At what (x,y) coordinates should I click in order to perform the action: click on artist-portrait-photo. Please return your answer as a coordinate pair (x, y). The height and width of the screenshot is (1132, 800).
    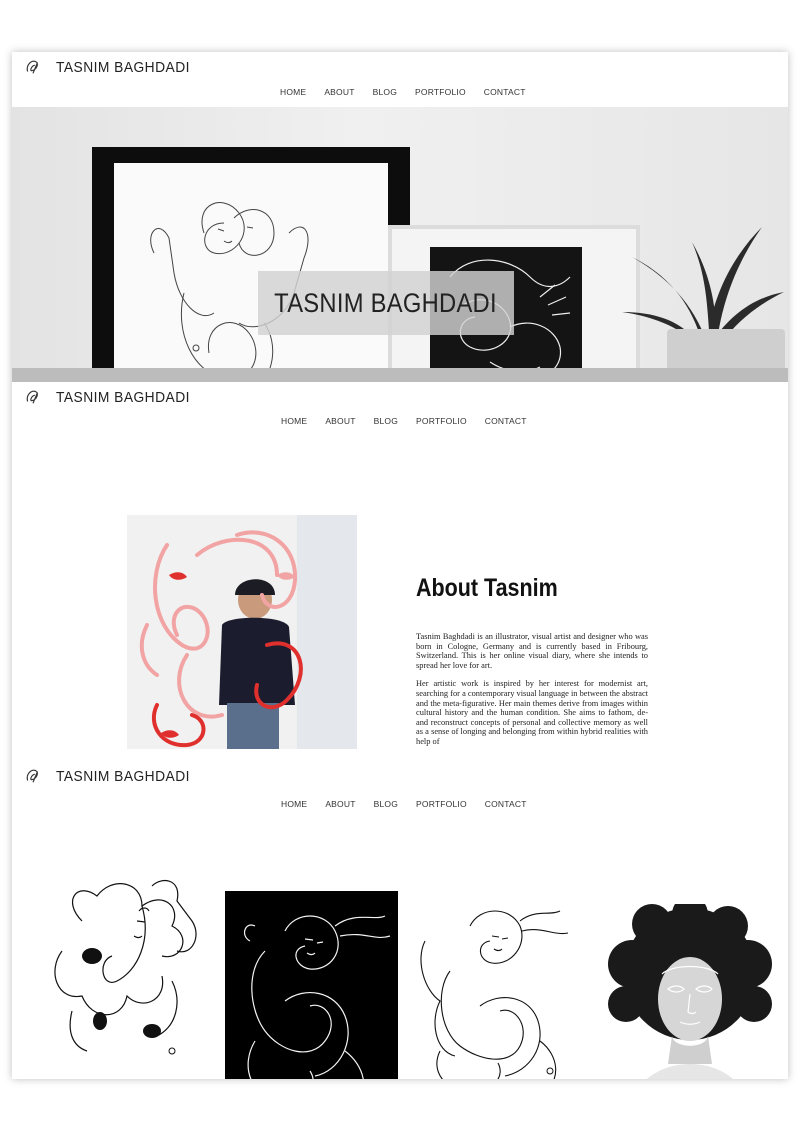
    Looking at the image, I should click on (242, 632).